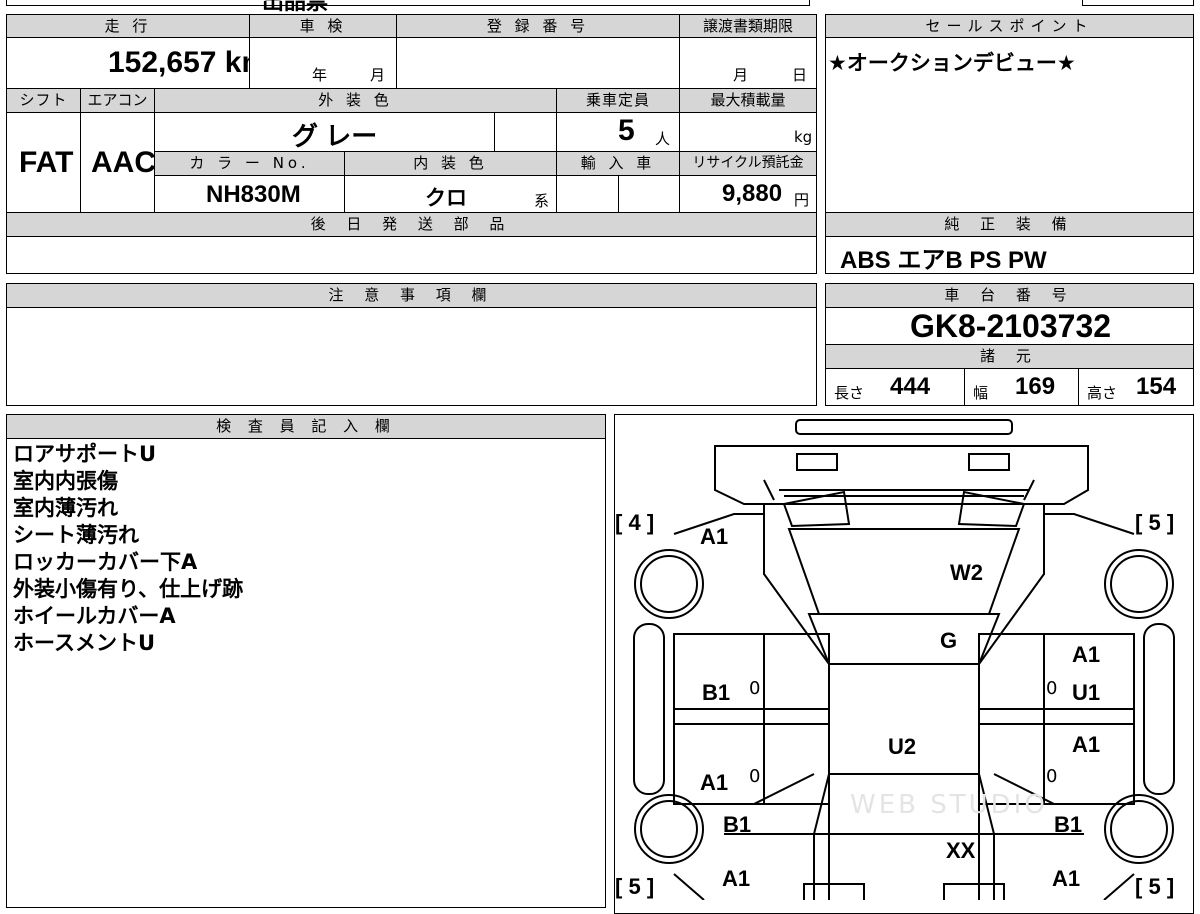 Image resolution: width=1200 pixels, height=914 pixels. Describe the element at coordinates (1155, 522) in the screenshot. I see `tire-front-right: [ 5 ]` at that location.